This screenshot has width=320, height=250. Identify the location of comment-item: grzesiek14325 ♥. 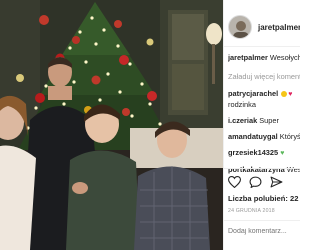
(264, 153).